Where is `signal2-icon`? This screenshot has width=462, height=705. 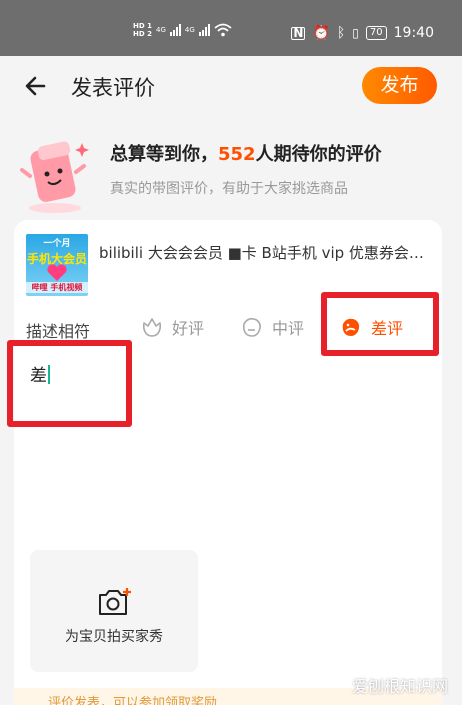 signal2-icon is located at coordinates (204, 30).